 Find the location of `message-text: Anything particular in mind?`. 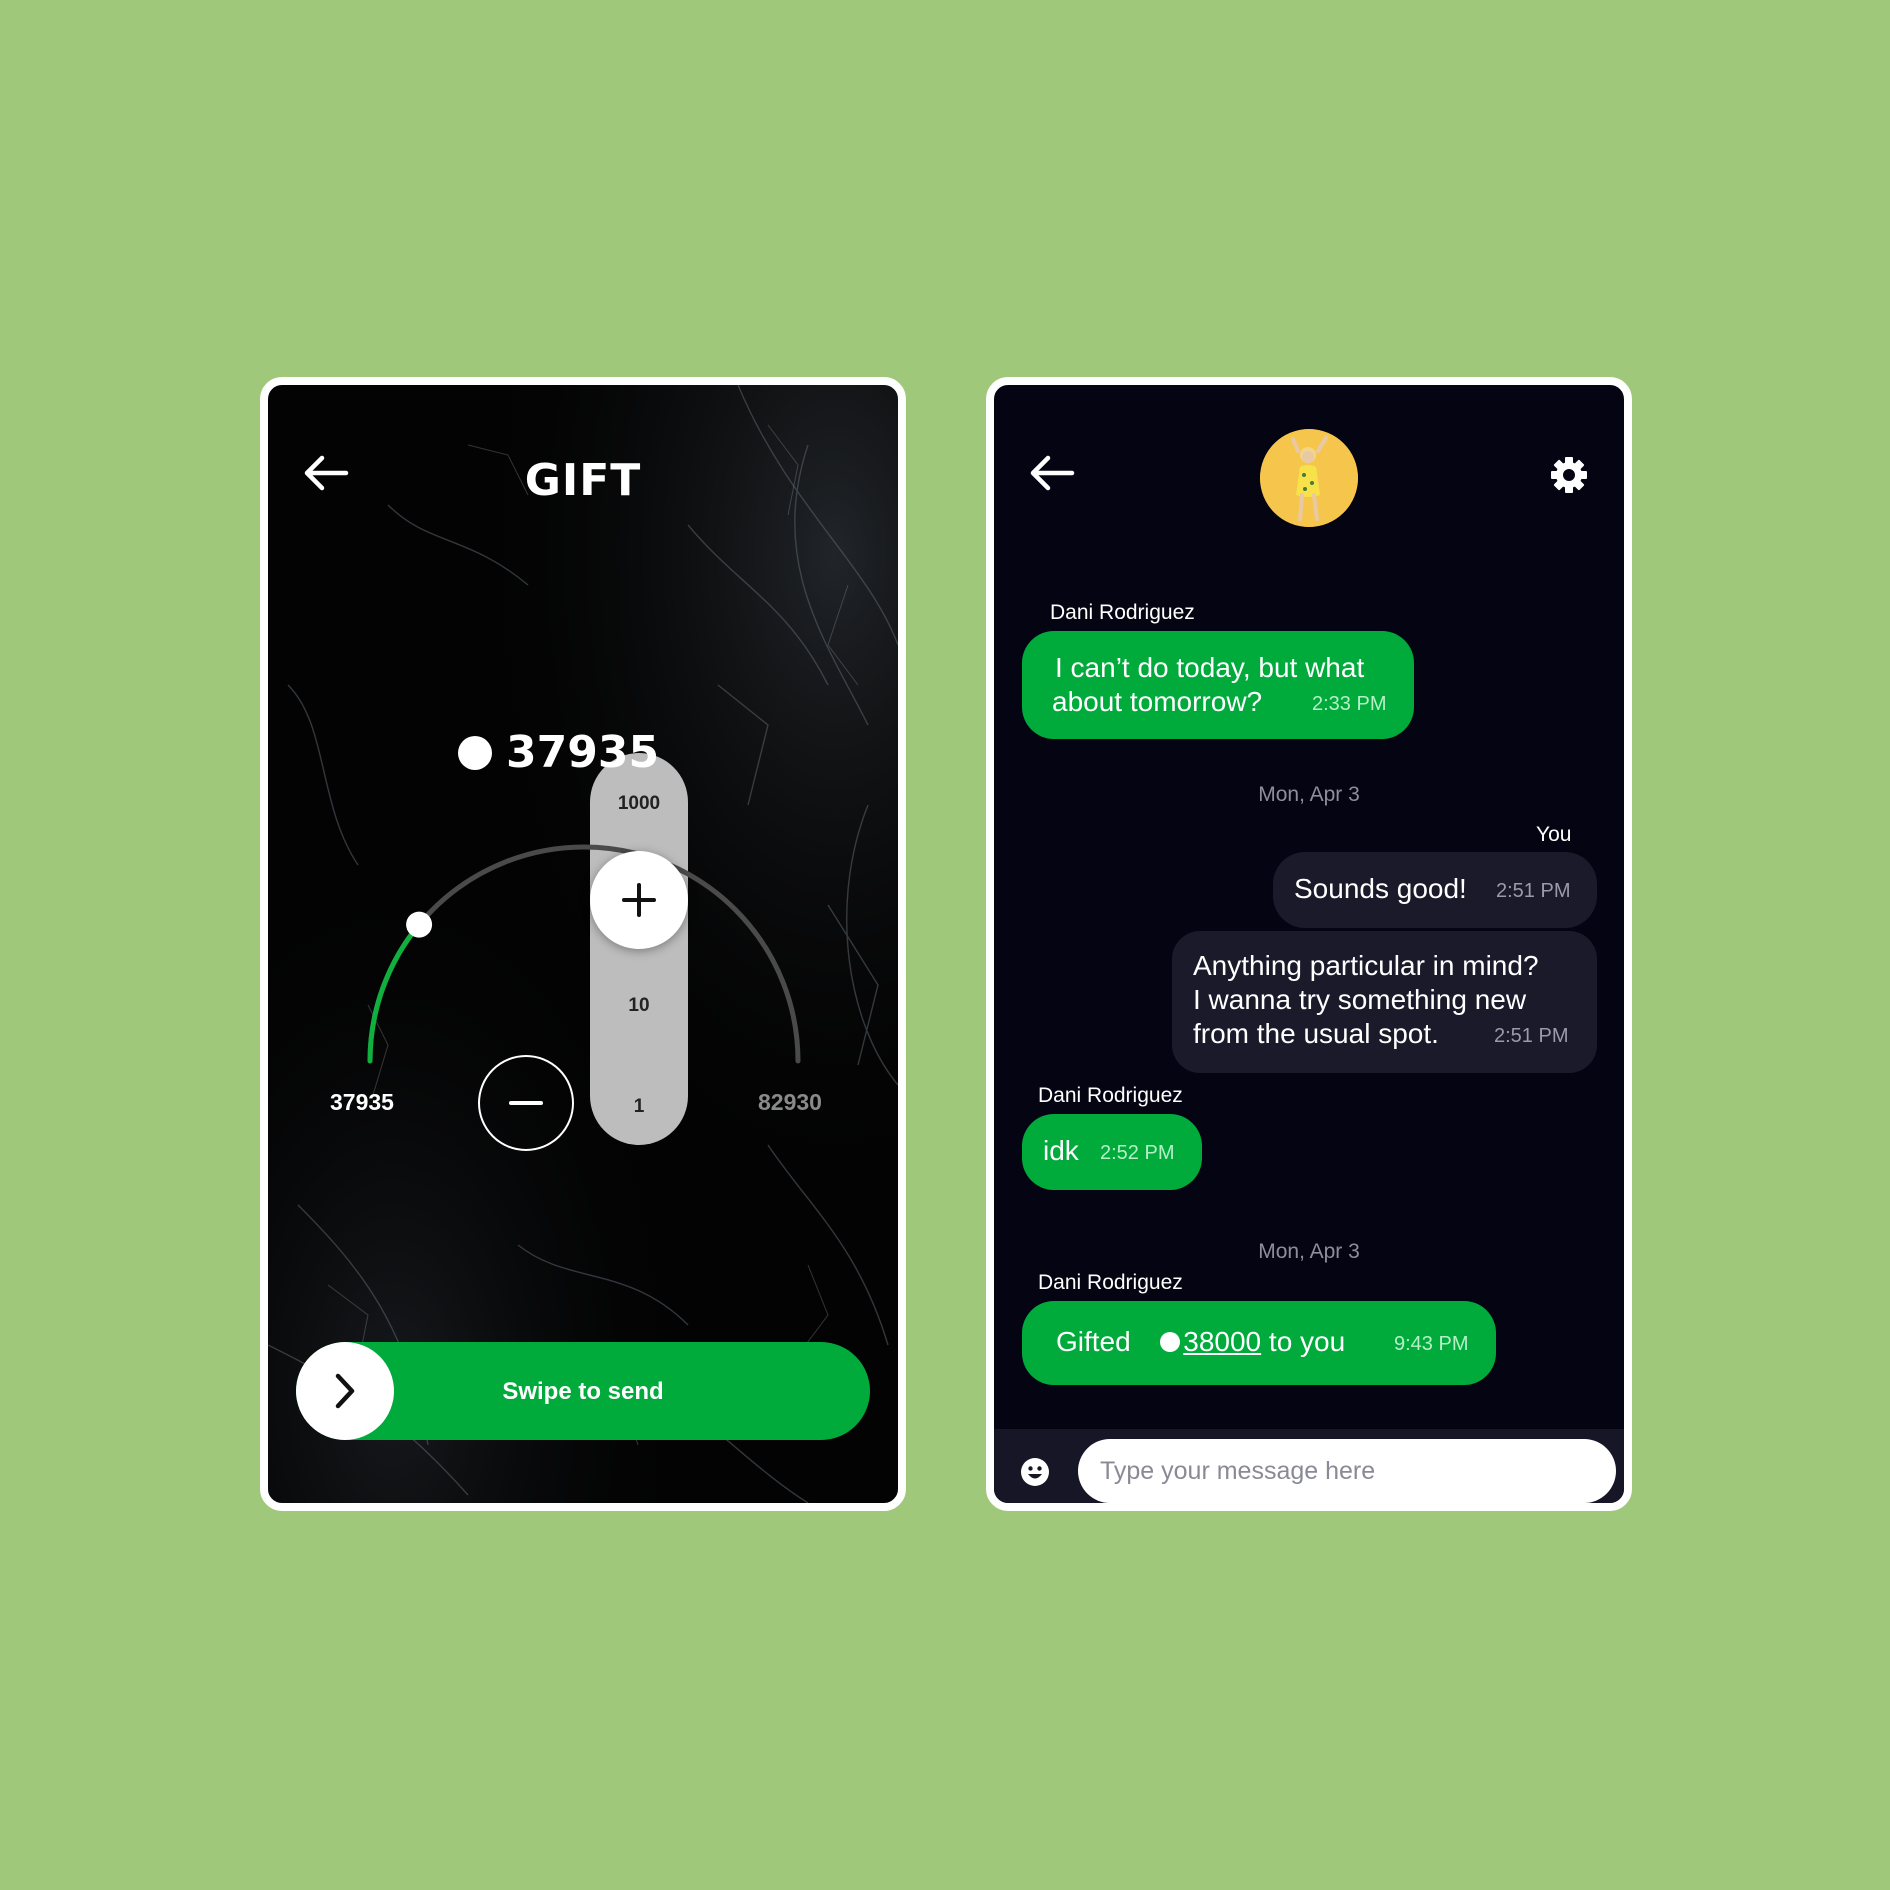

message-text: Anything particular in mind? is located at coordinates (1366, 965).